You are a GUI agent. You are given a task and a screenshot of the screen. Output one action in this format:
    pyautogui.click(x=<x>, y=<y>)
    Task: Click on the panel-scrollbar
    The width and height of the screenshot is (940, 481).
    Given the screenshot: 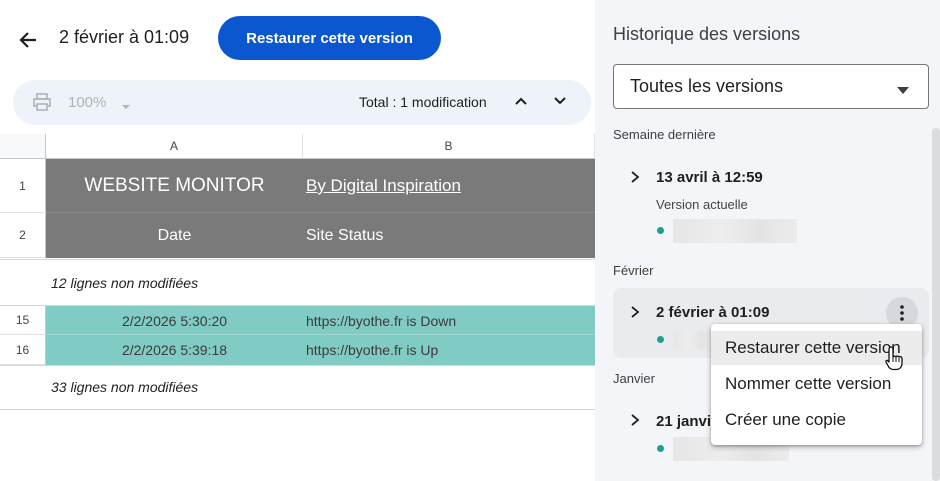 What is the action you would take?
    pyautogui.click(x=936, y=304)
    